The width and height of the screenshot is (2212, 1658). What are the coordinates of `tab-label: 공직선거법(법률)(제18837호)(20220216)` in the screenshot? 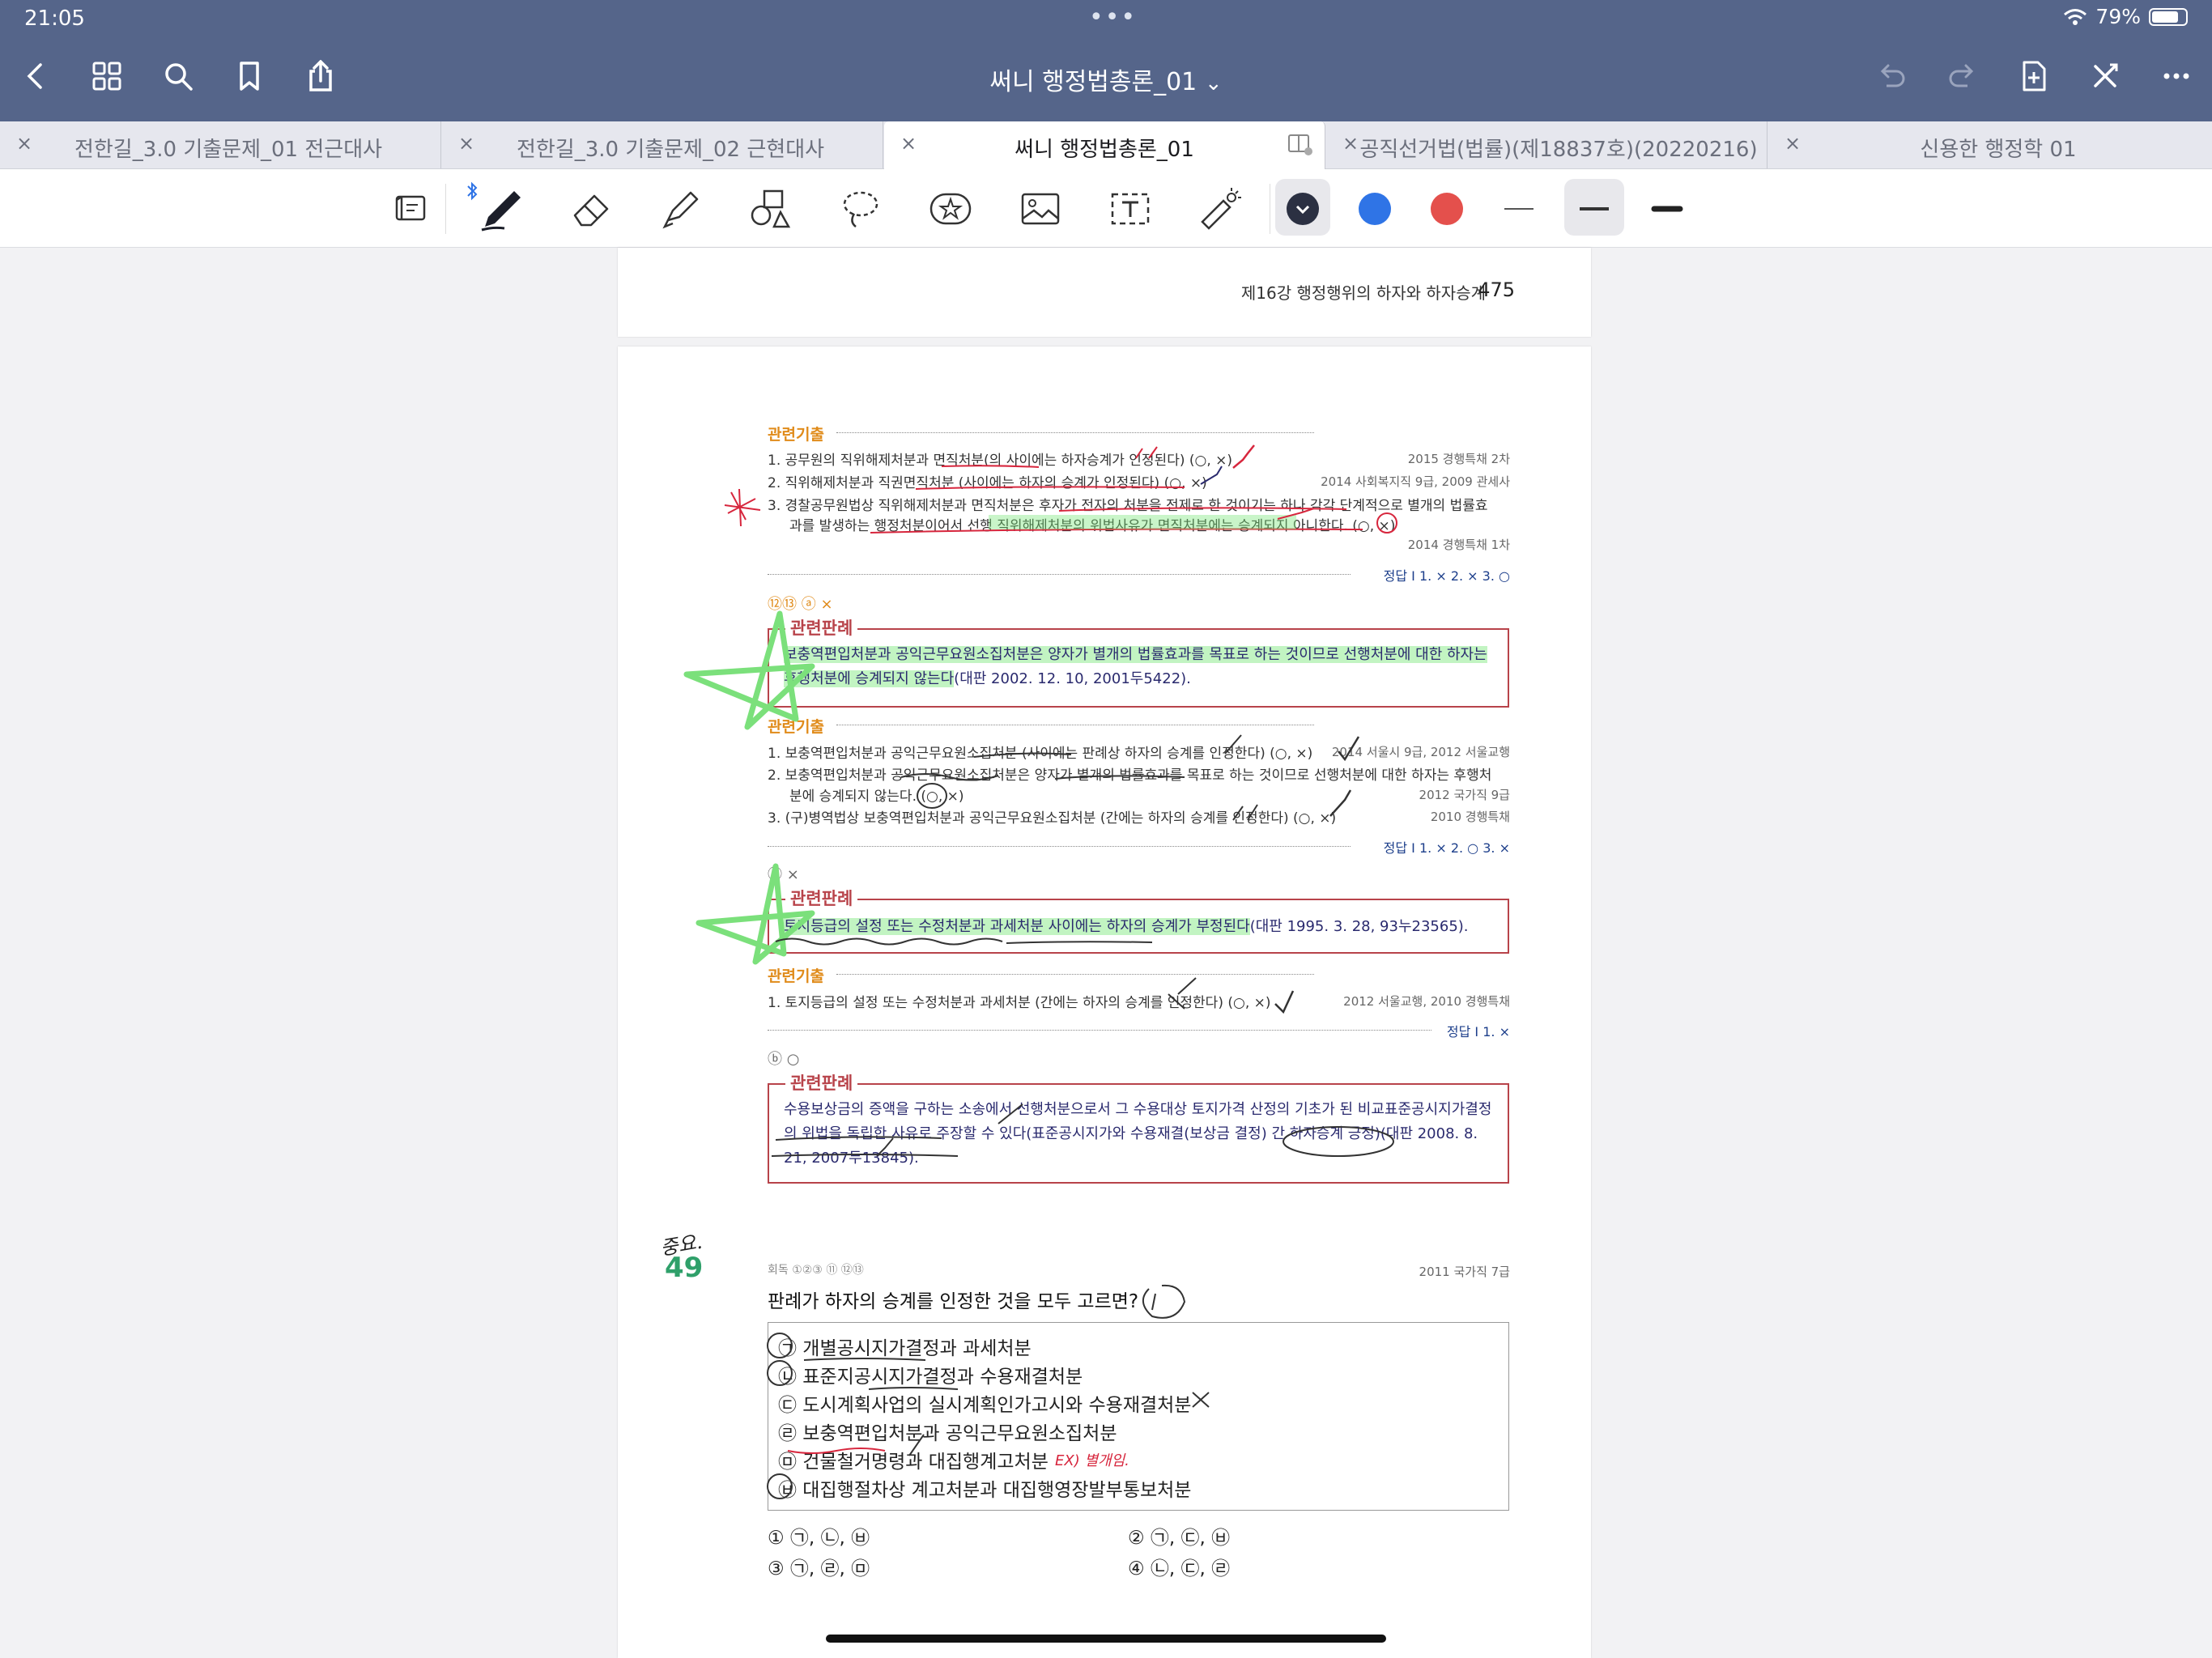 It's located at (1558, 150).